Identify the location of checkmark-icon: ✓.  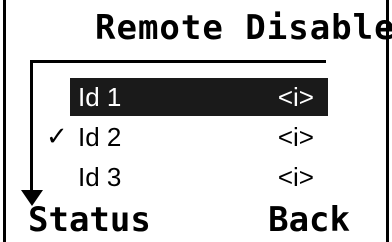
(57, 137).